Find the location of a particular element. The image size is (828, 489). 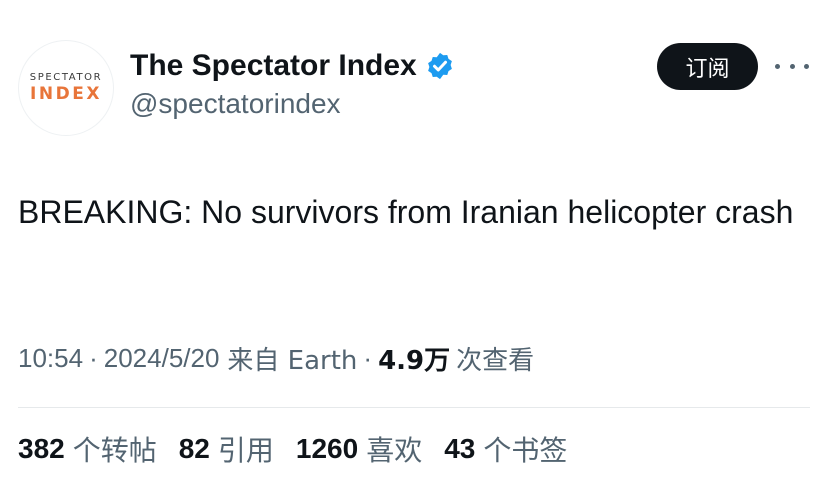

avatar-logo-top-text: SPECTATOR is located at coordinates (66, 77).